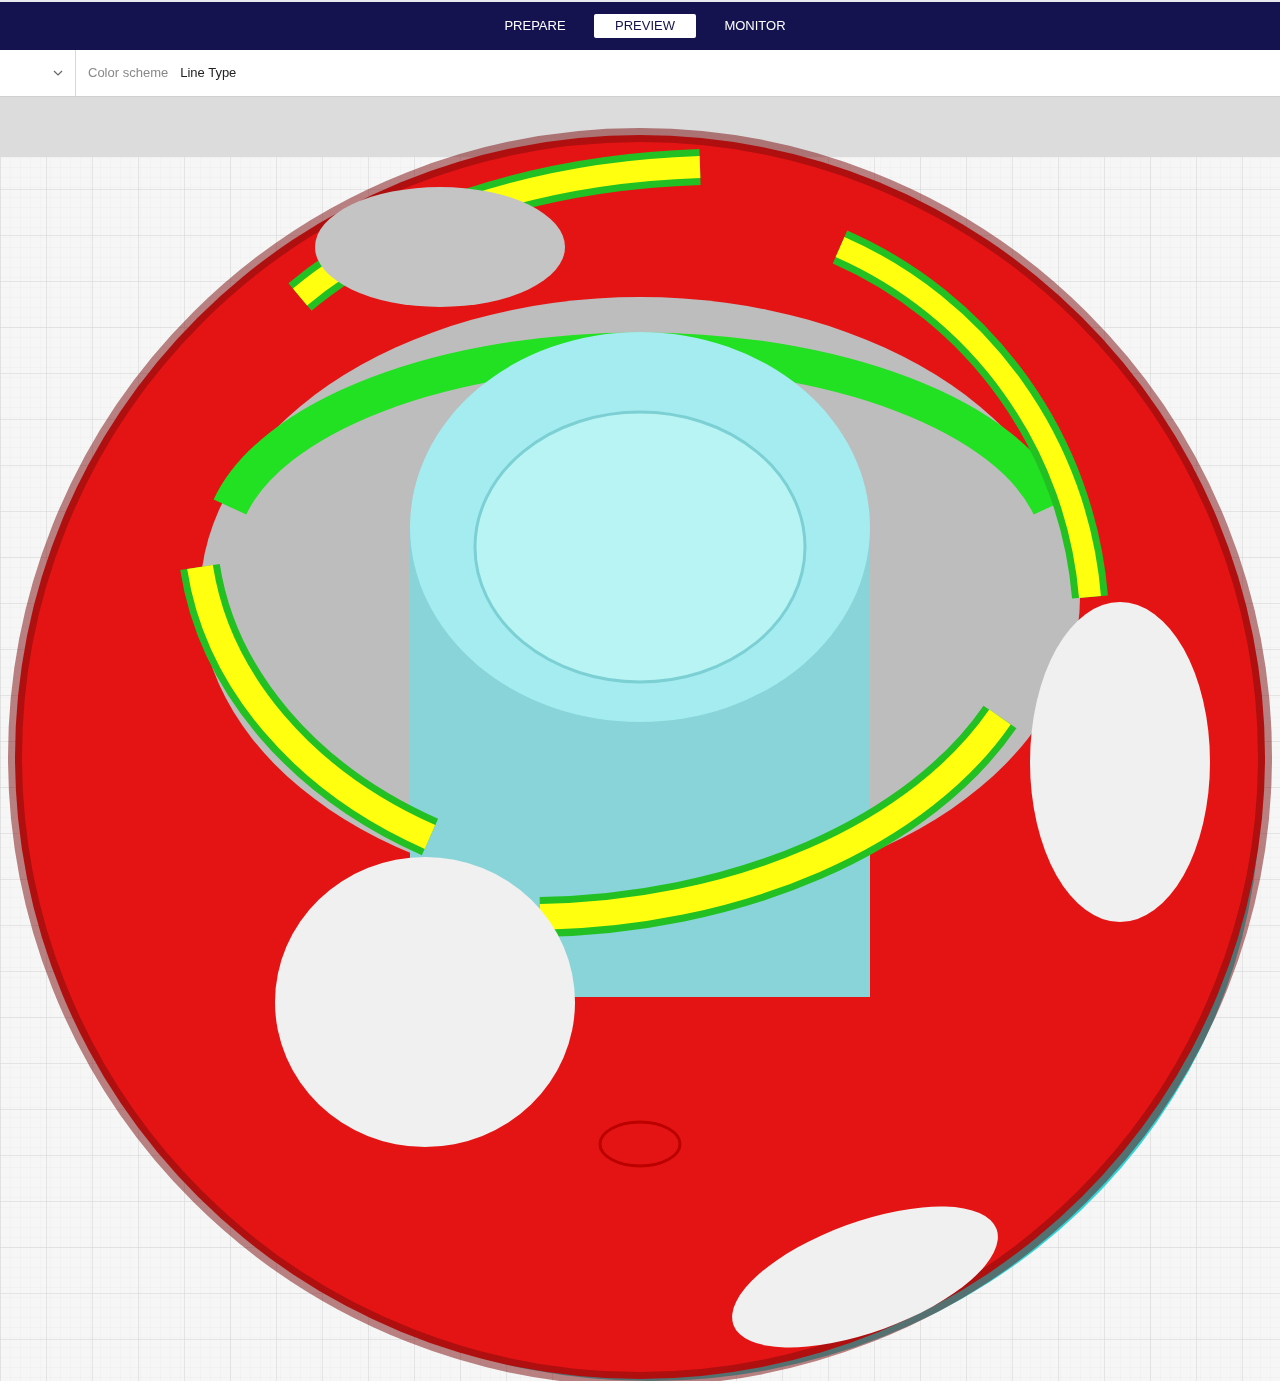  Describe the element at coordinates (645, 26) in the screenshot. I see `stage-tab: PREVIEW` at that location.